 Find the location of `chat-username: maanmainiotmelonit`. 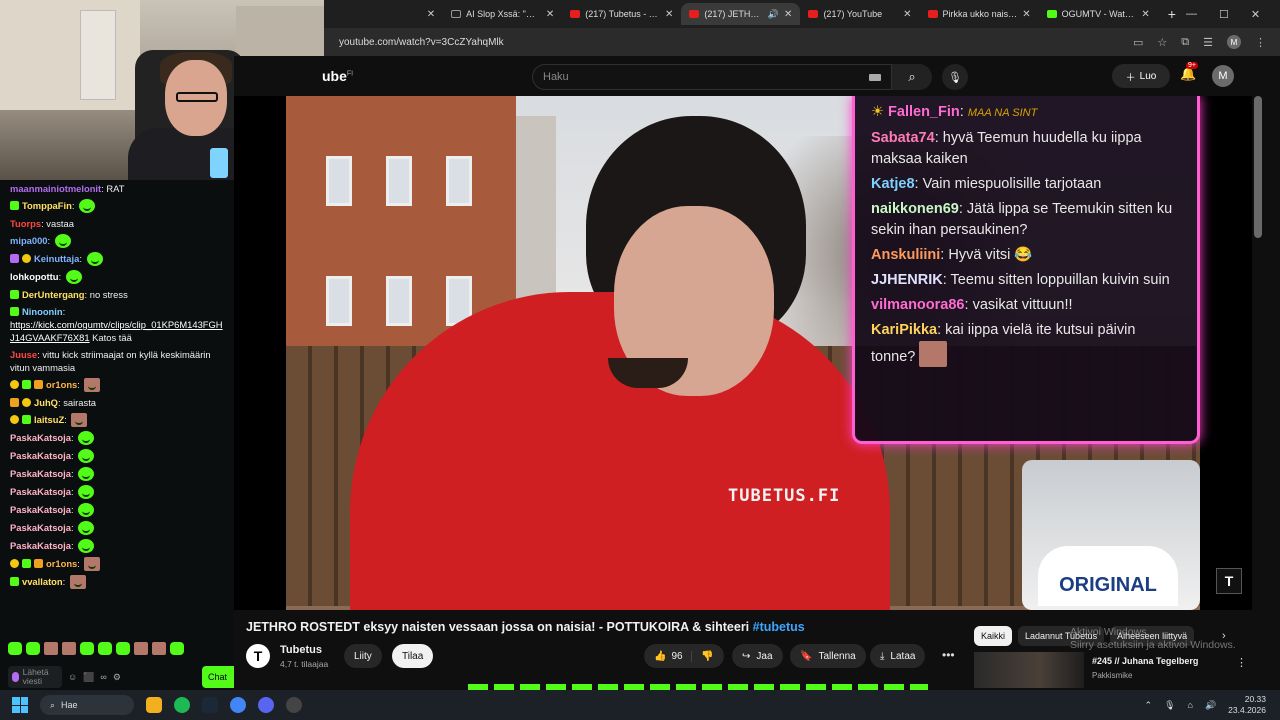

chat-username: maanmainiotmelonit is located at coordinates (55, 188).